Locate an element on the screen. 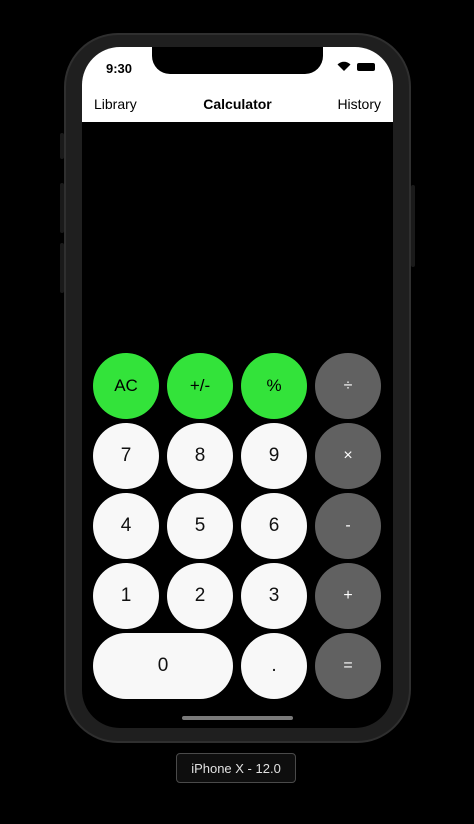 This screenshot has height=824, width=474. multiply-button: × is located at coordinates (348, 456).